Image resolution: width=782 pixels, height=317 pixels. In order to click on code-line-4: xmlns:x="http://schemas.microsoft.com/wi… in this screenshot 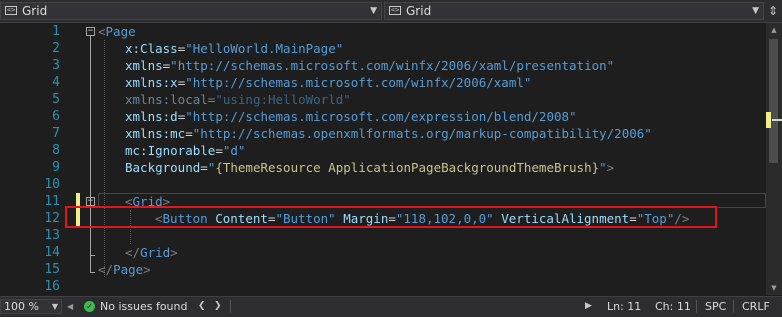, I will do `click(328, 82)`.